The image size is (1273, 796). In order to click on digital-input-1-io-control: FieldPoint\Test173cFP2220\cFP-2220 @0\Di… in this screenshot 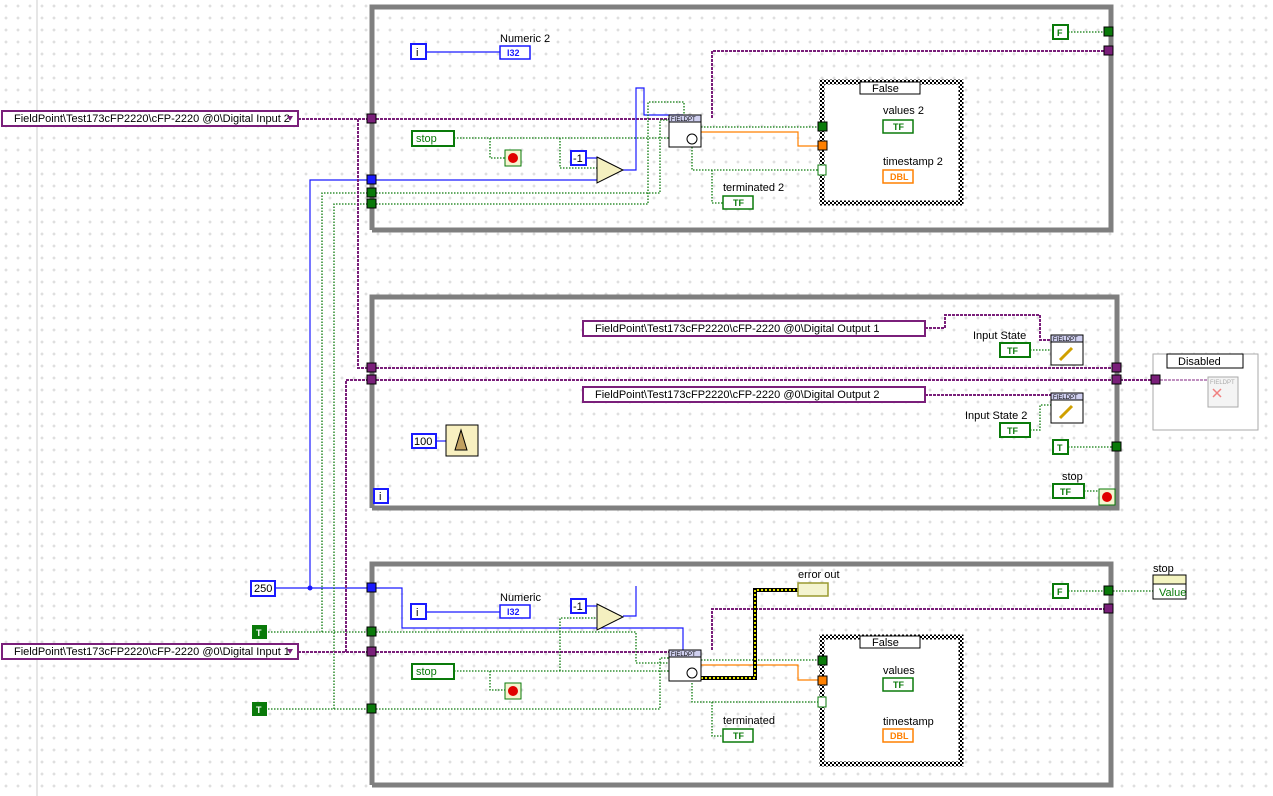, I will do `click(150, 651)`.